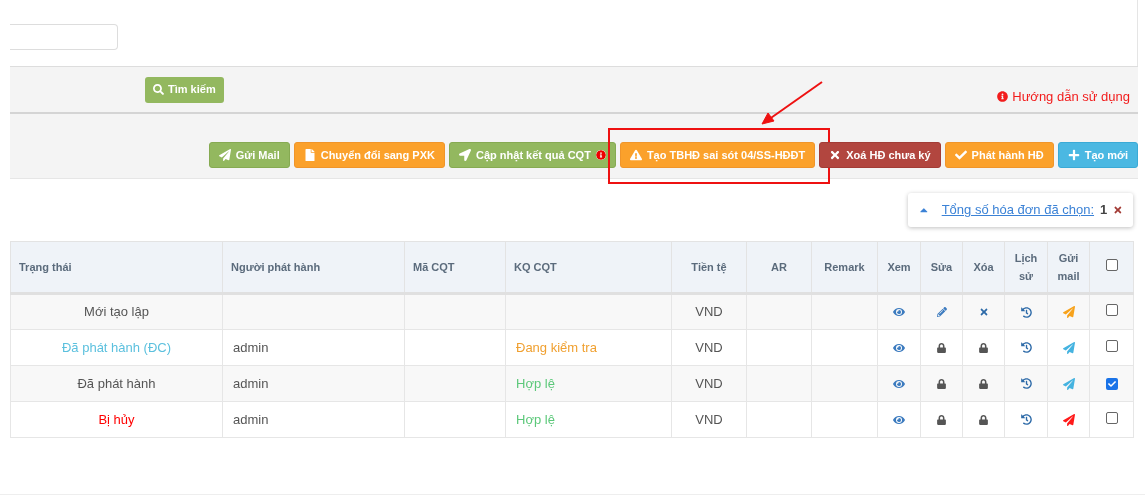  What do you see at coordinates (1073, 155) in the screenshot?
I see `plus-icon` at bounding box center [1073, 155].